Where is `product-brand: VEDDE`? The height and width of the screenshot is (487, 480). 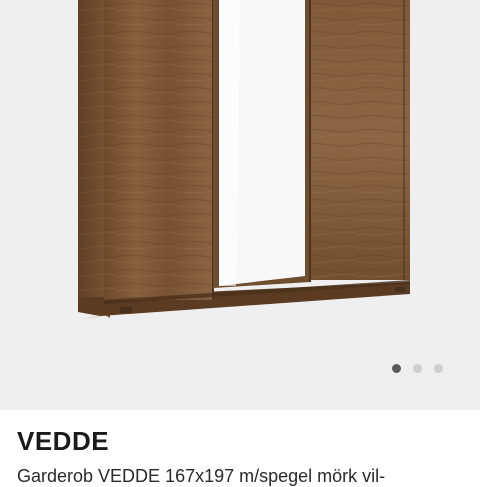
product-brand: VEDDE is located at coordinates (63, 441).